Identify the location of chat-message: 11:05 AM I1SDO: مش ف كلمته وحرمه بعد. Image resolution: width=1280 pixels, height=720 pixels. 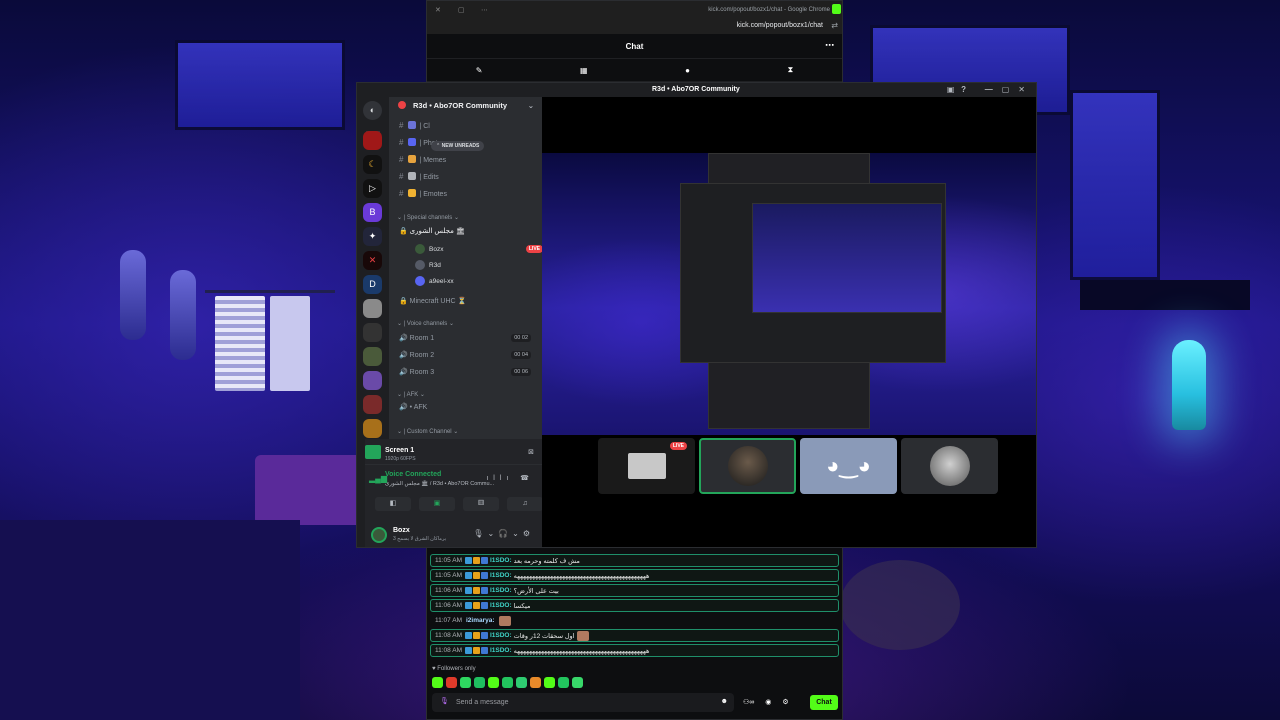
(634, 560).